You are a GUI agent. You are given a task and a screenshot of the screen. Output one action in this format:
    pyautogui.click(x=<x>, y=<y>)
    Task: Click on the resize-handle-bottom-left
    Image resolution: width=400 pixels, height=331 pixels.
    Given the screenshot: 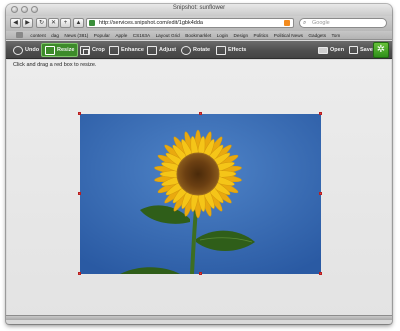 What is the action you would take?
    pyautogui.click(x=79, y=273)
    